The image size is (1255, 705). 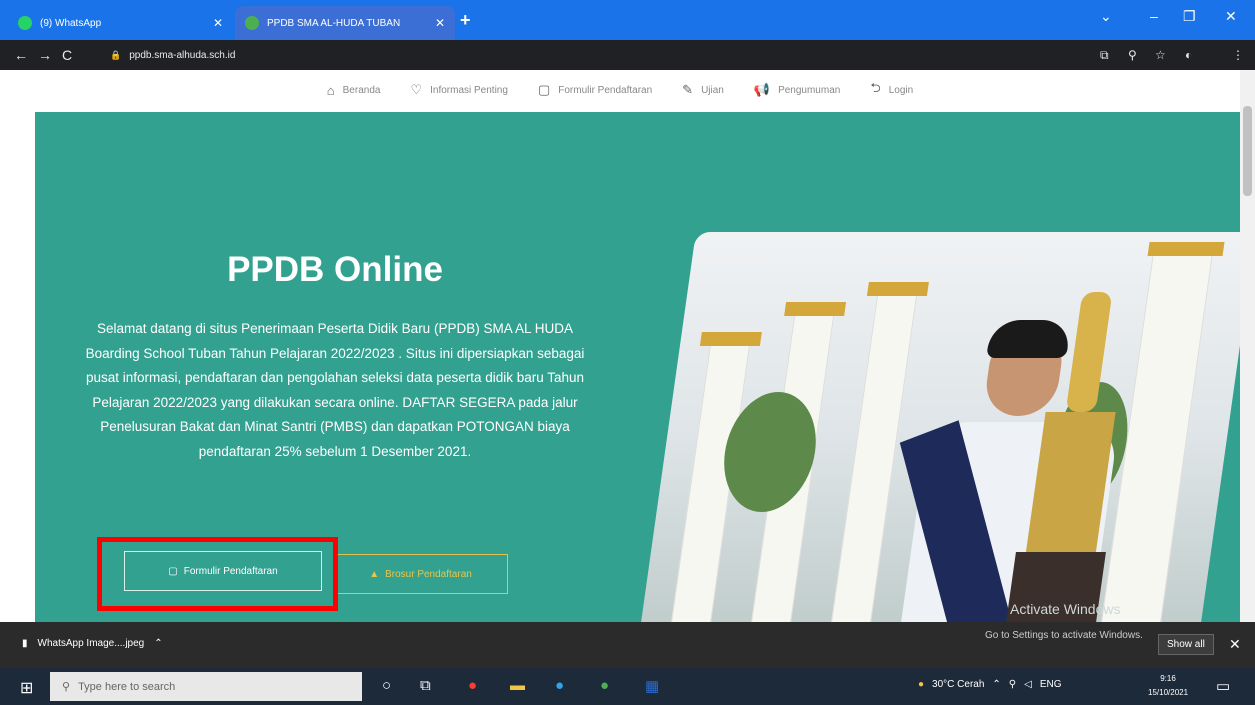 What do you see at coordinates (1168, 692) in the screenshot?
I see `clock-date: 15/10/2021` at bounding box center [1168, 692].